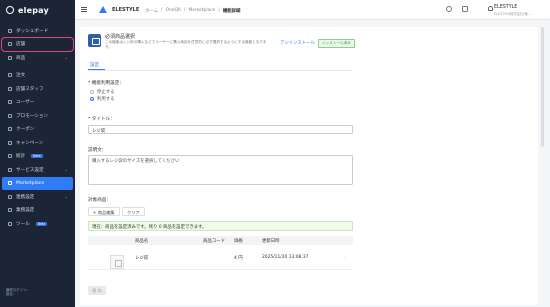 The width and height of the screenshot is (550, 307). Describe the element at coordinates (33, 10) in the screenshot. I see `logo-text: elepay` at that location.